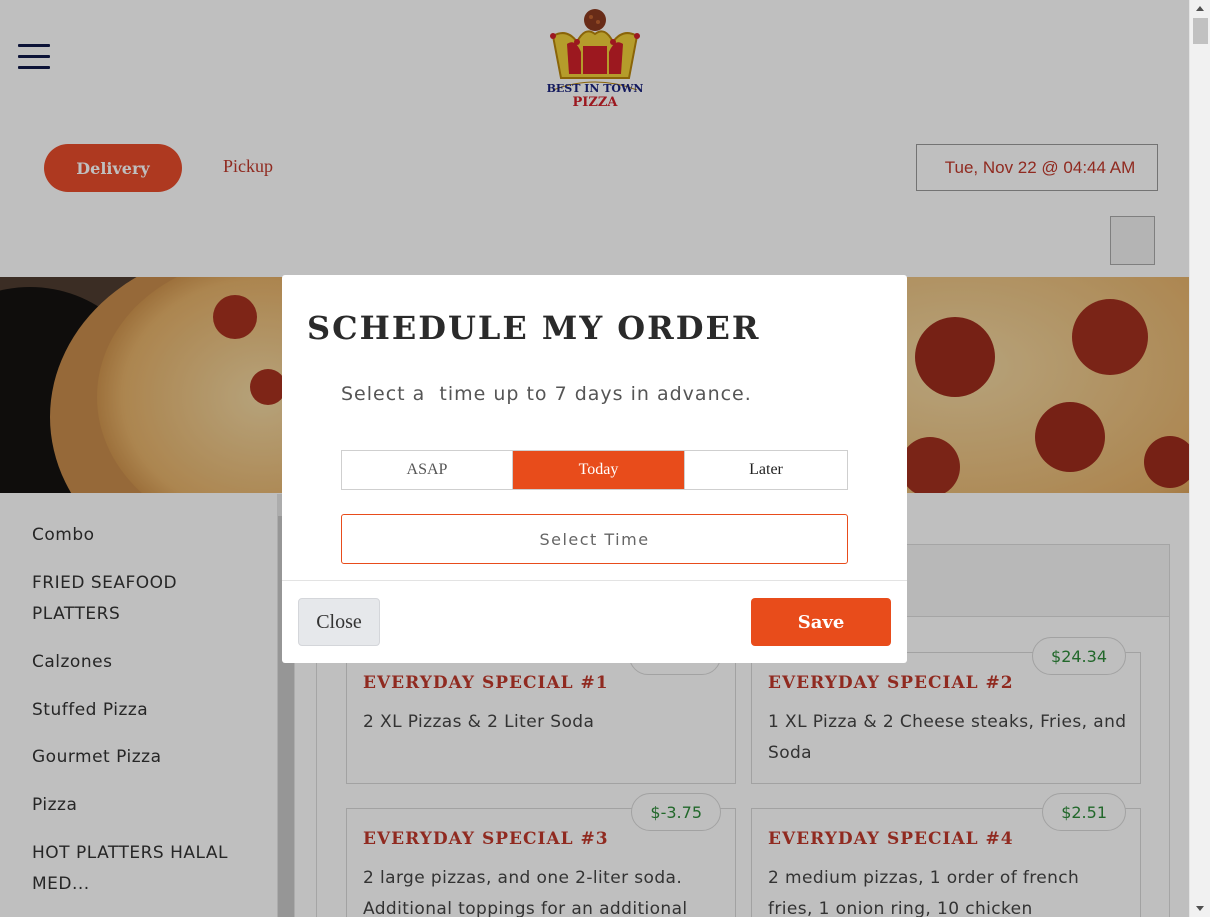  Describe the element at coordinates (594, 539) in the screenshot. I see `select-time-dropdown: Select Time` at that location.